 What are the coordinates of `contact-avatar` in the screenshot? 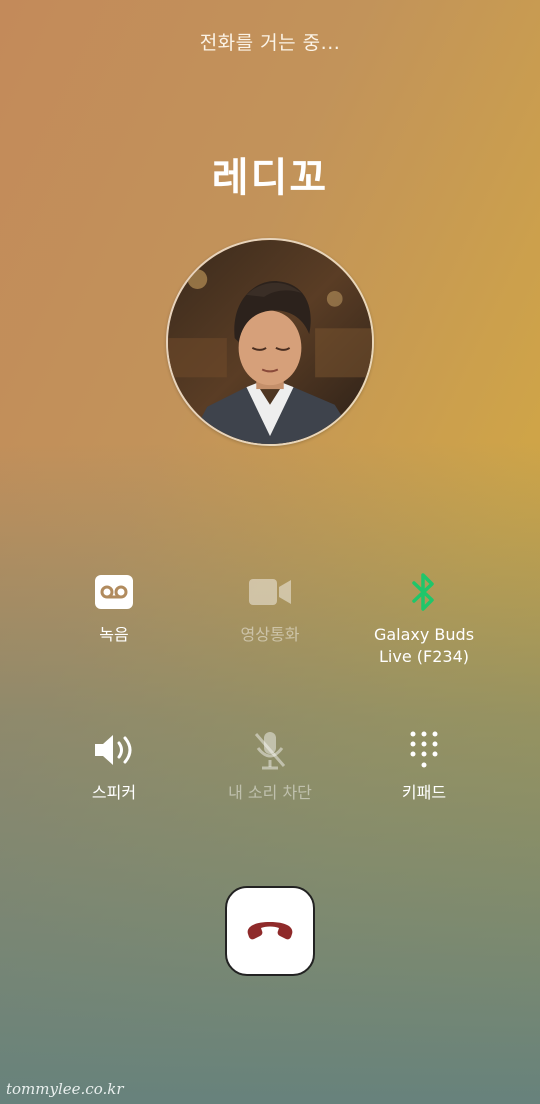 It's located at (270, 342).